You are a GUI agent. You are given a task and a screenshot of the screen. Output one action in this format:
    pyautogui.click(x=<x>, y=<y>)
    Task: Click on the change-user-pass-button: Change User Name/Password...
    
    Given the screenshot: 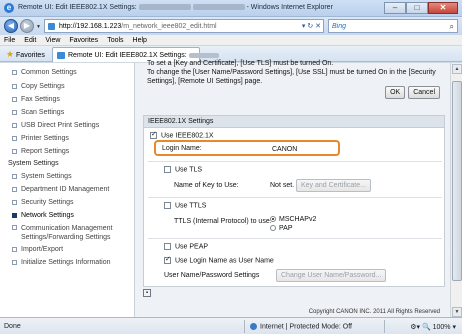 What is the action you would take?
    pyautogui.click(x=331, y=275)
    